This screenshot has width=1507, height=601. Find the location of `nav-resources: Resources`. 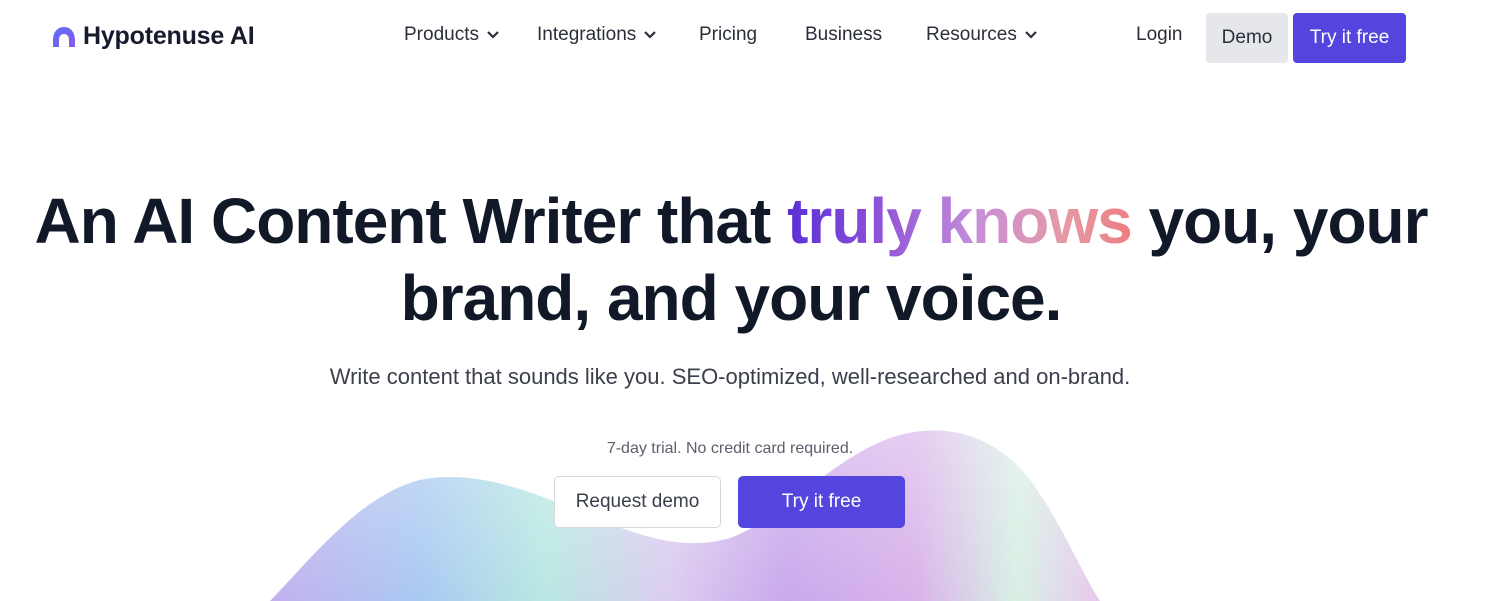

nav-resources: Resources is located at coordinates (982, 35).